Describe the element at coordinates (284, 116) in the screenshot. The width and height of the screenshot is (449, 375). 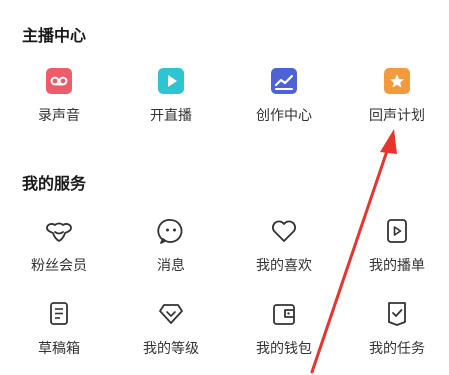
I see `creator-center-label: 创作中心` at that location.